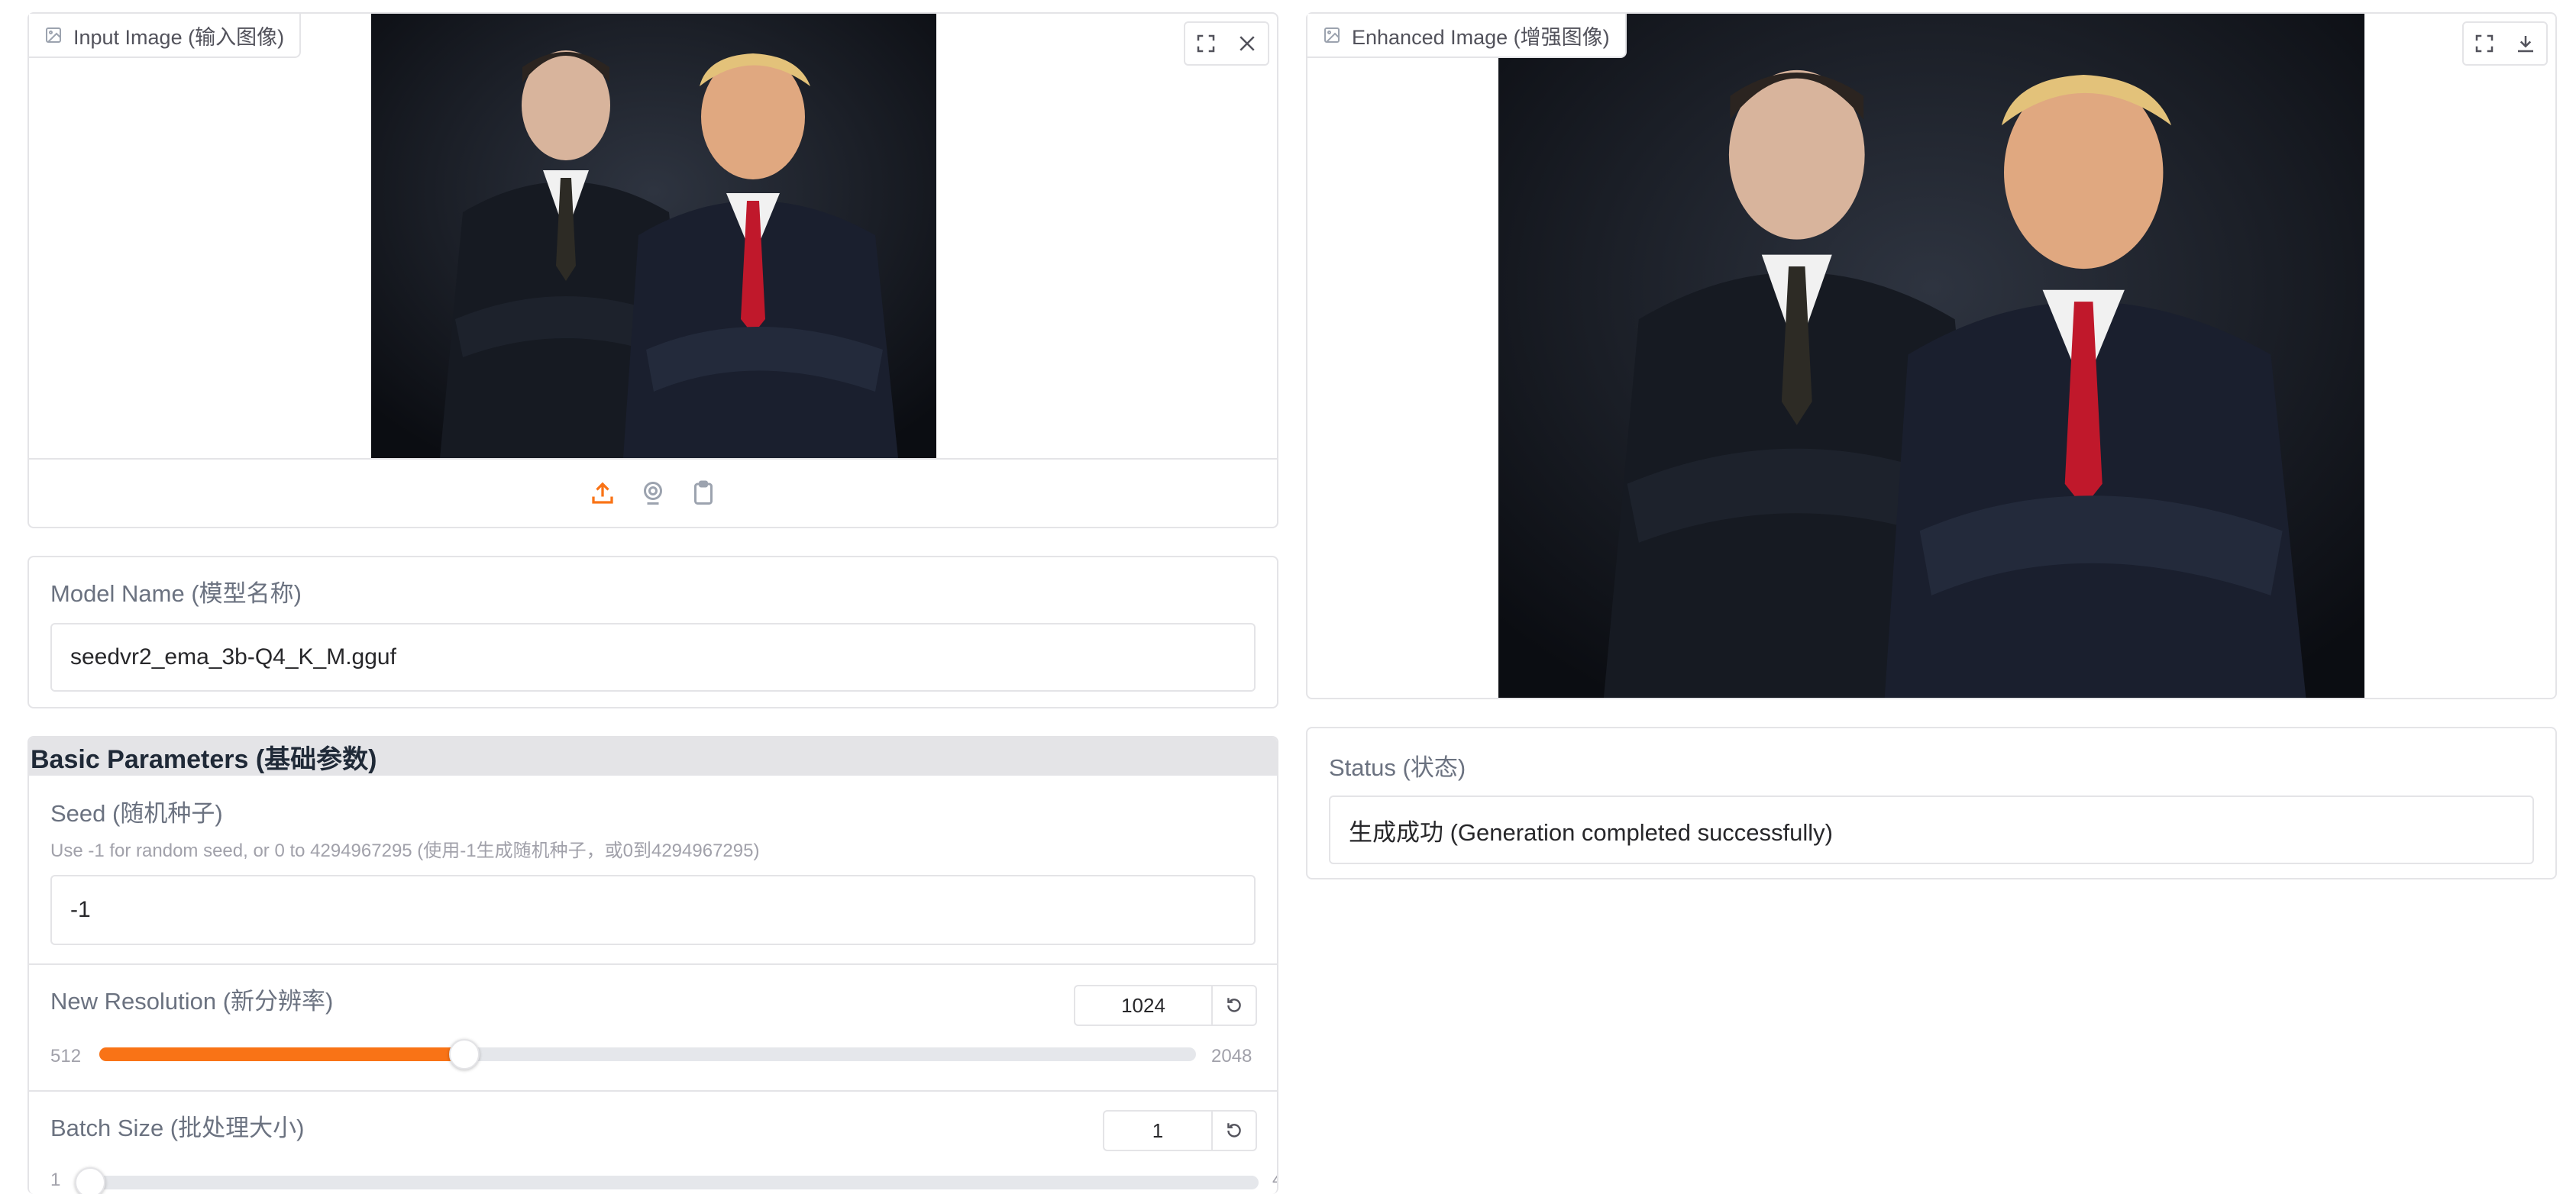  I want to click on model-name-input: seedvr2_ema_3b-Q4_K_M.gguf, so click(653, 657).